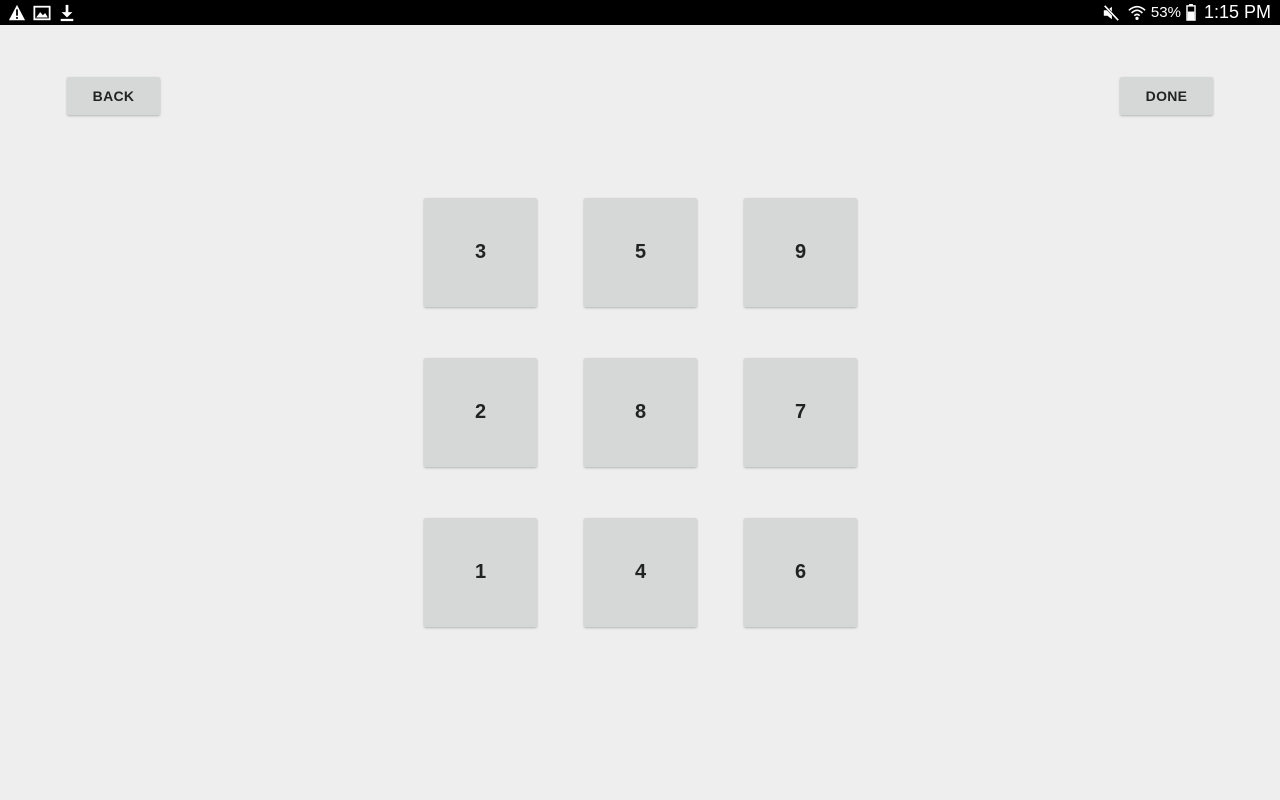 The height and width of the screenshot is (800, 1280). I want to click on number-tile: 7, so click(800, 412).